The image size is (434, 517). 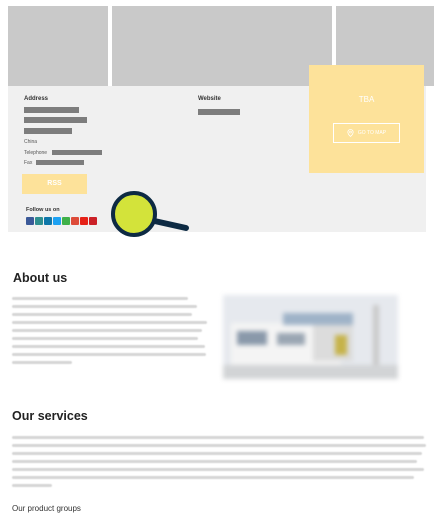 What do you see at coordinates (372, 133) in the screenshot?
I see `go-to-map-label: GO TO MAP` at bounding box center [372, 133].